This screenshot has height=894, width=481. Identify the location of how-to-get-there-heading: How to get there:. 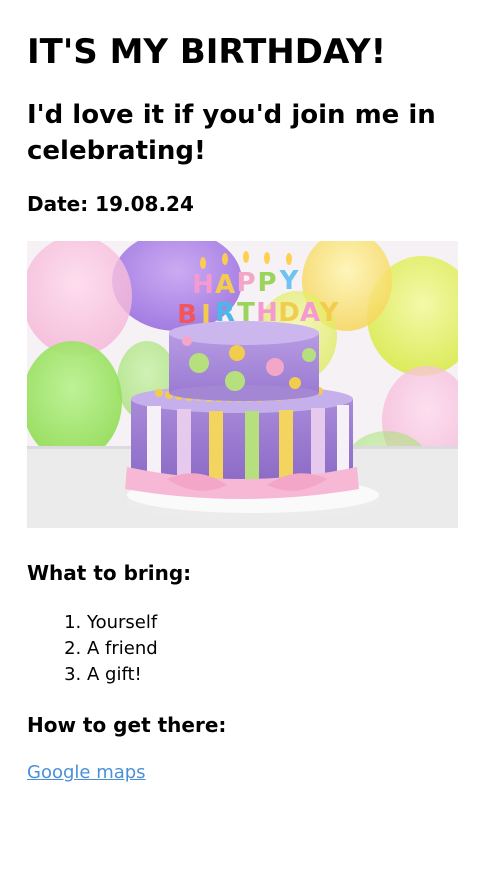
(127, 725).